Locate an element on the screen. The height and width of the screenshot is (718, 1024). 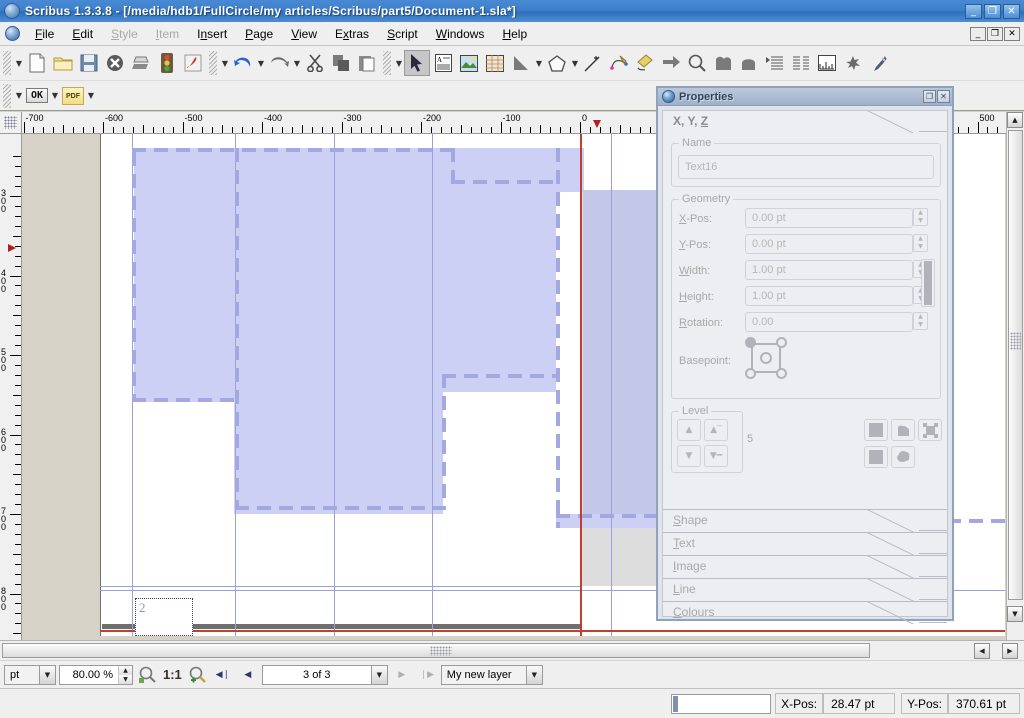
unit-selector: pt ▼ is located at coordinates (30, 674).